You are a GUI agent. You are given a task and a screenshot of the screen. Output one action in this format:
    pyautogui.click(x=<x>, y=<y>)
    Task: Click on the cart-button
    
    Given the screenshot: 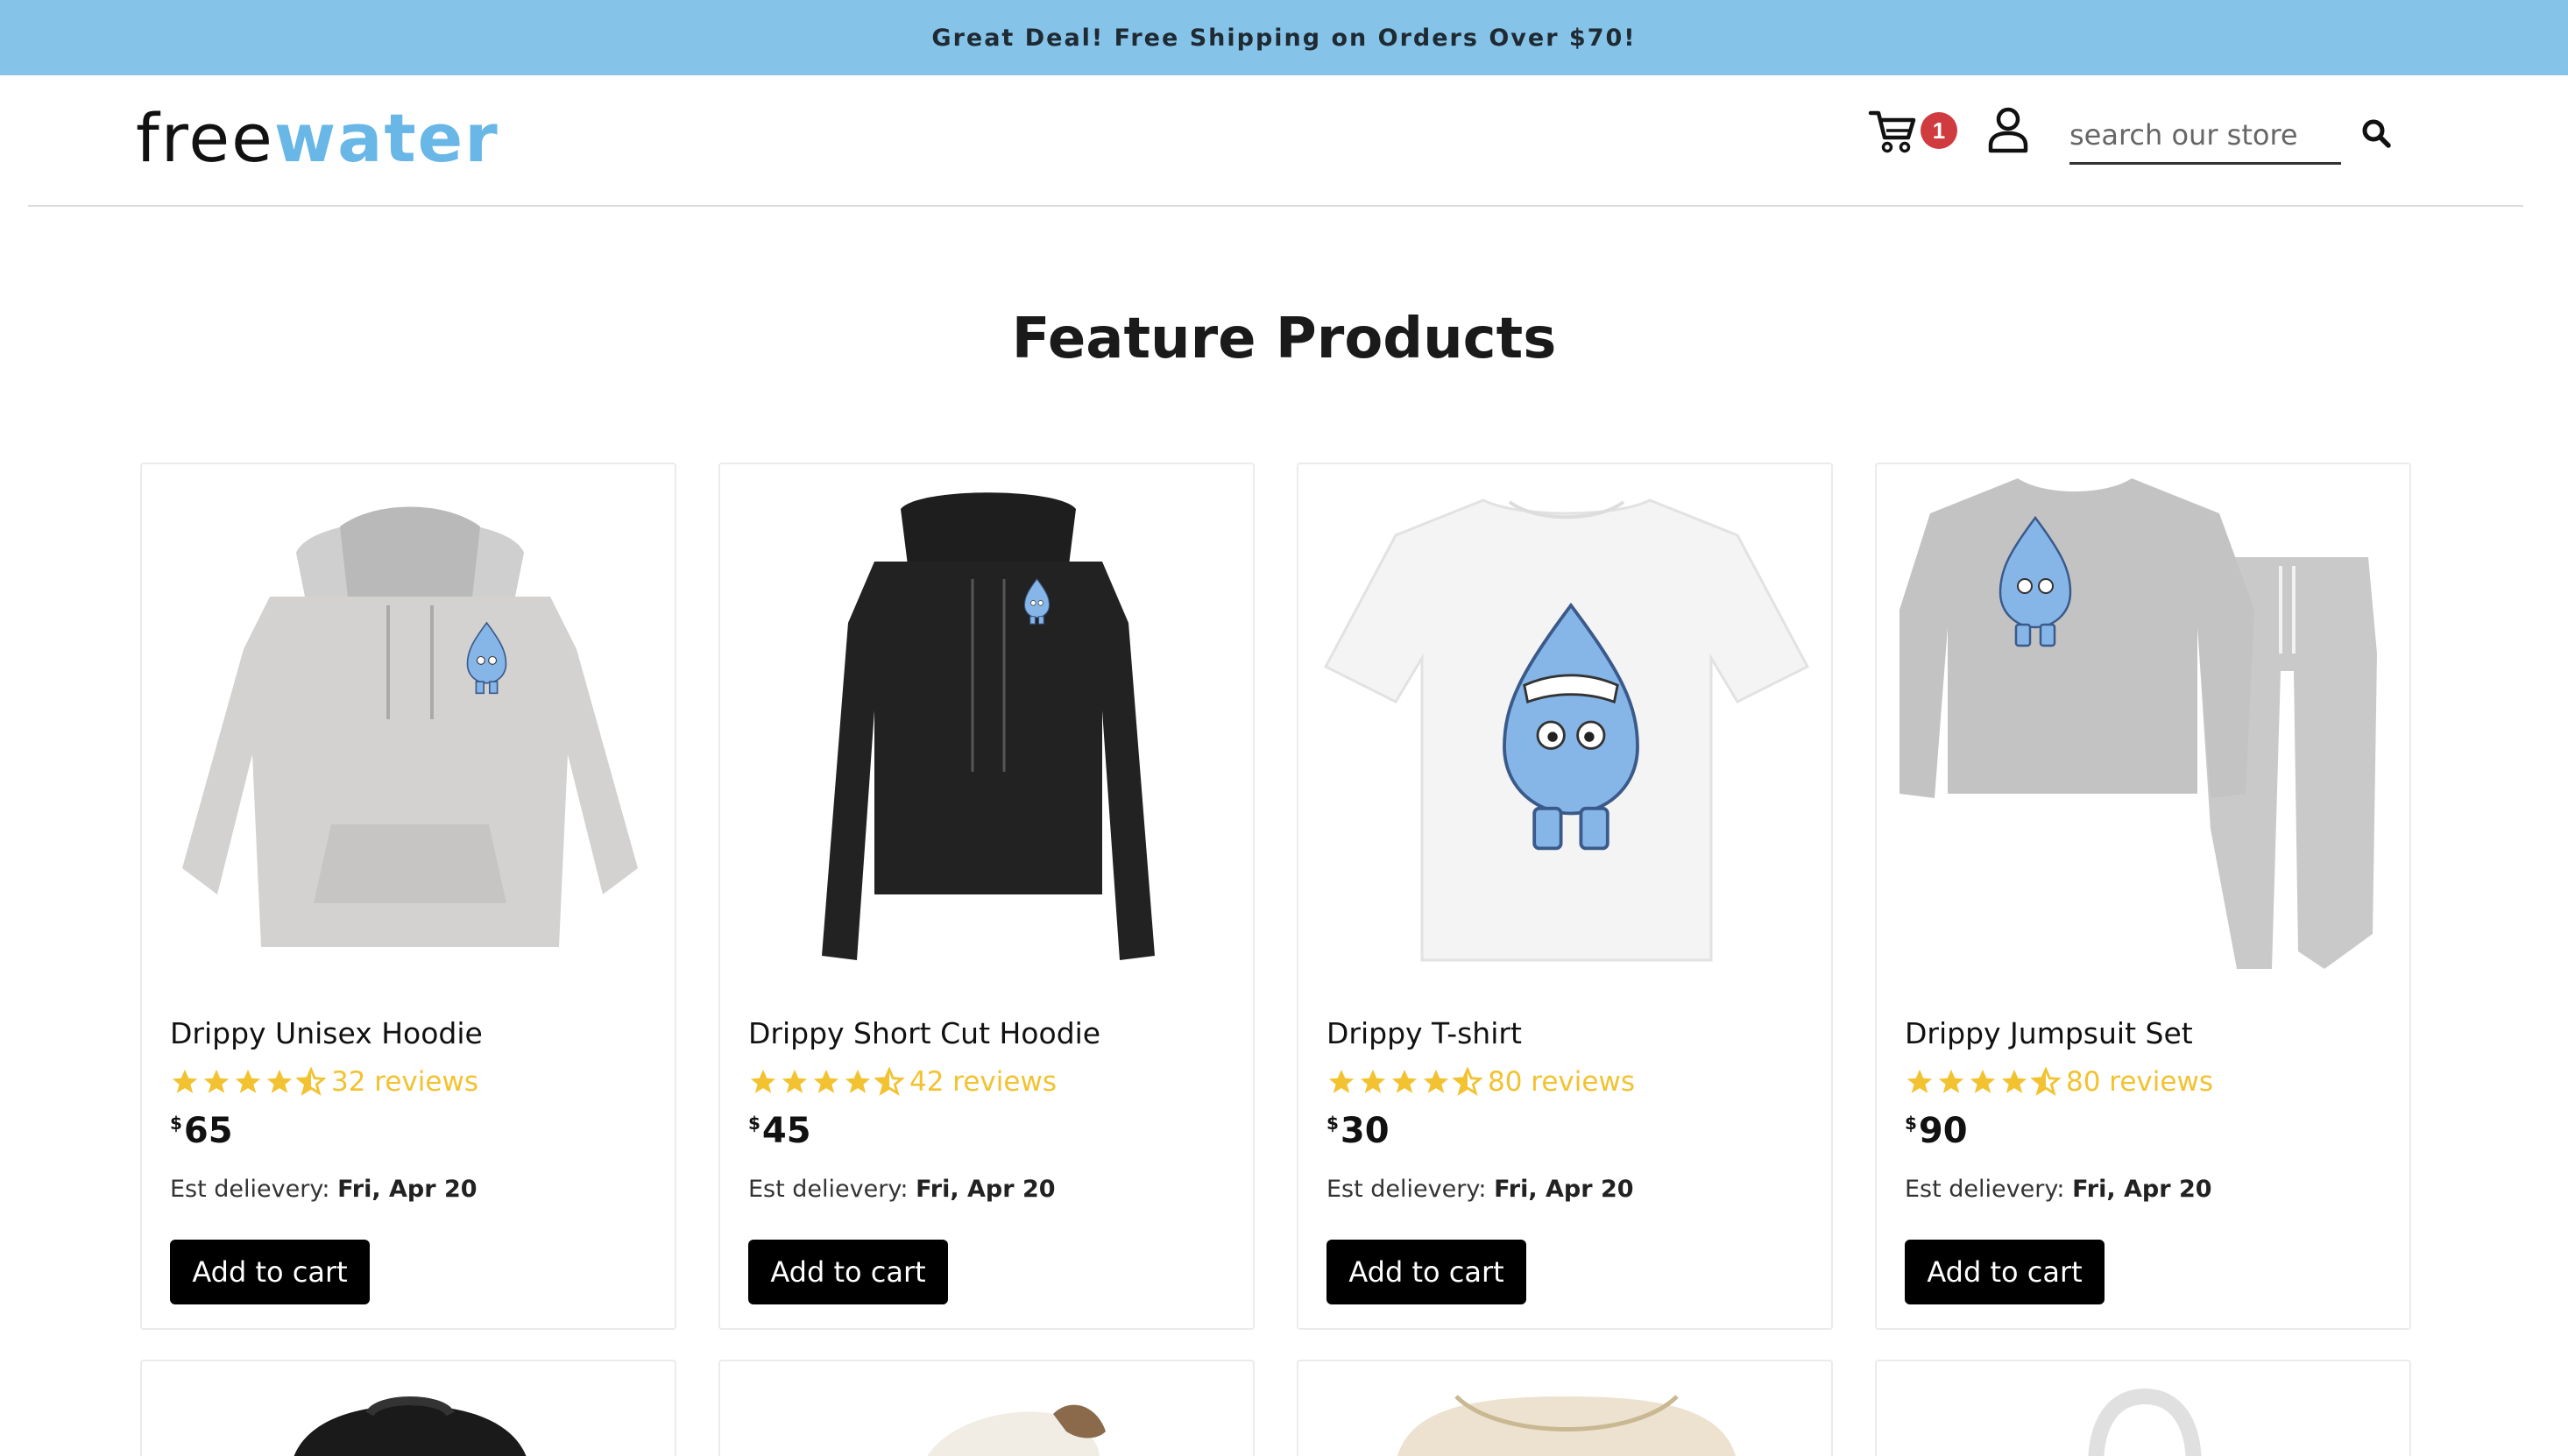 What is the action you would take?
    pyautogui.click(x=1892, y=131)
    